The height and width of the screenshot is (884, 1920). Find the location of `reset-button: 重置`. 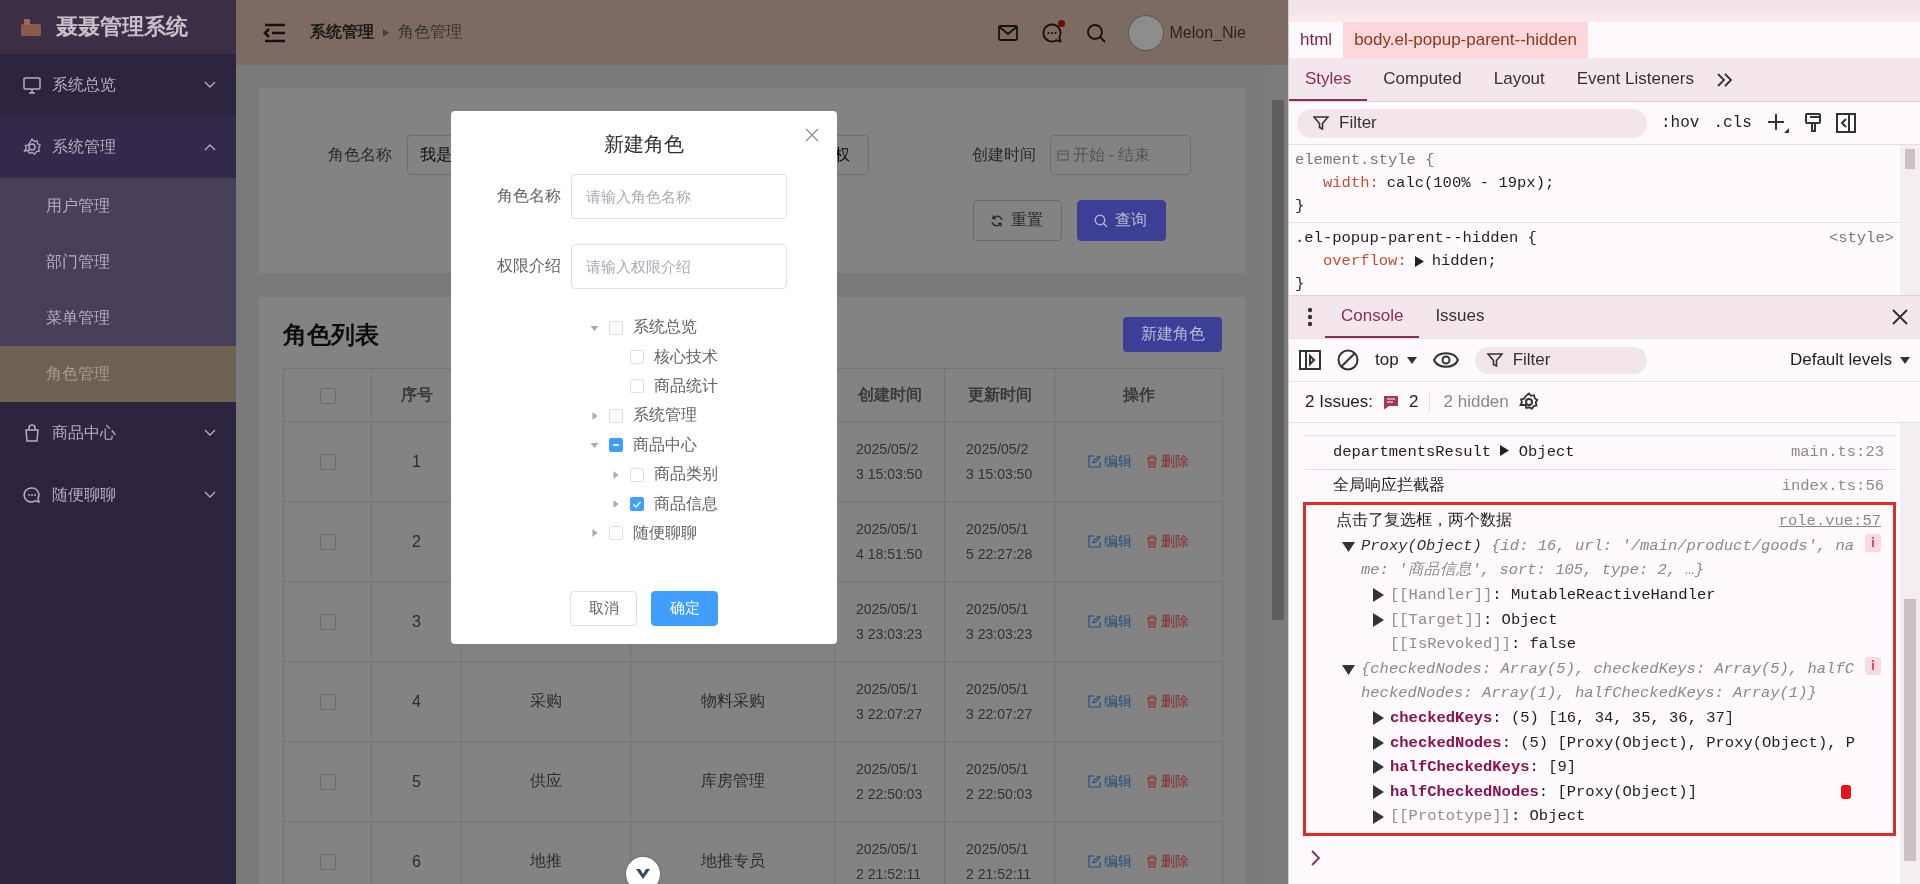

reset-button: 重置 is located at coordinates (1017, 220).